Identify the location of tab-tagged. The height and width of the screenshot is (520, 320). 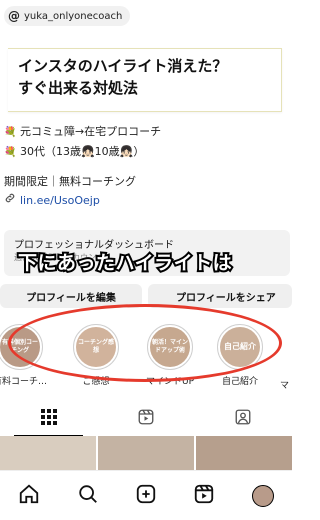
(243, 419).